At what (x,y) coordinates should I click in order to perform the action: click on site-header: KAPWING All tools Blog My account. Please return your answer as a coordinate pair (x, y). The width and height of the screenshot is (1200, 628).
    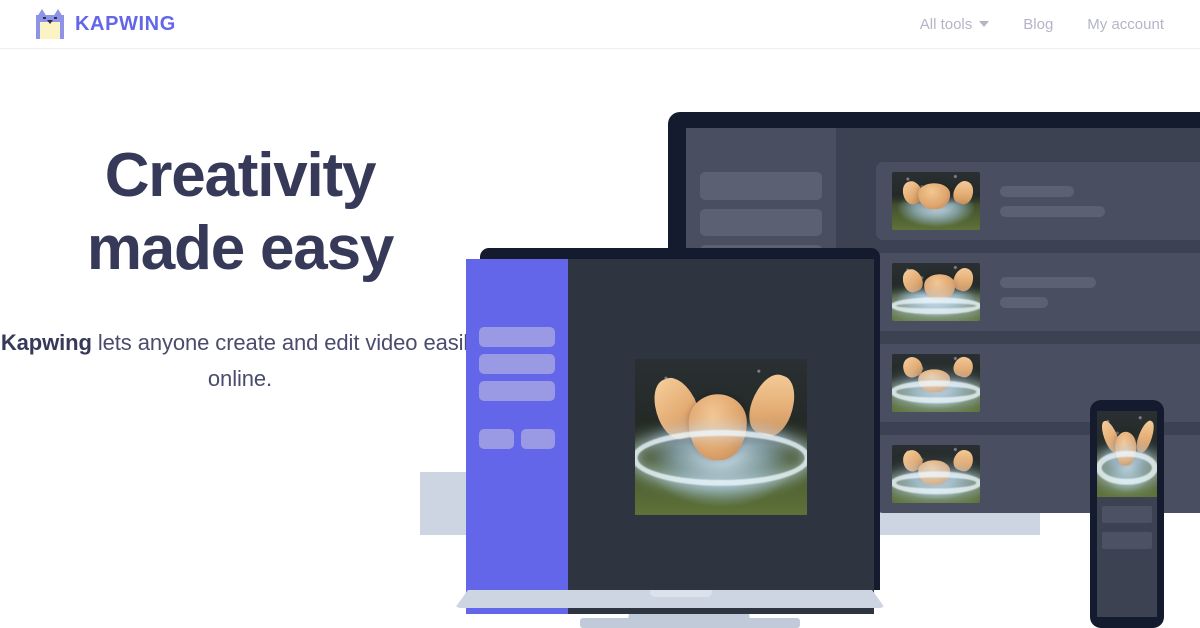
    Looking at the image, I should click on (600, 24).